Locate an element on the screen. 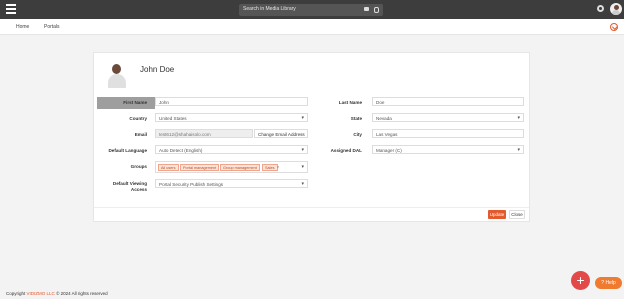  last-name-label: Last Name is located at coordinates (350, 102).